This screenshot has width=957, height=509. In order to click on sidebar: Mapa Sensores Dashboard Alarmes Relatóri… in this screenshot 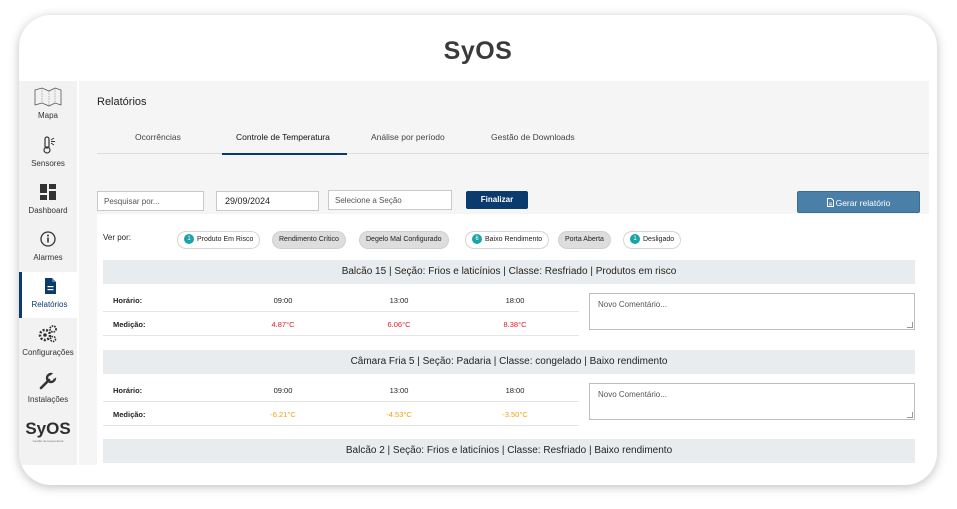, I will do `click(48, 273)`.